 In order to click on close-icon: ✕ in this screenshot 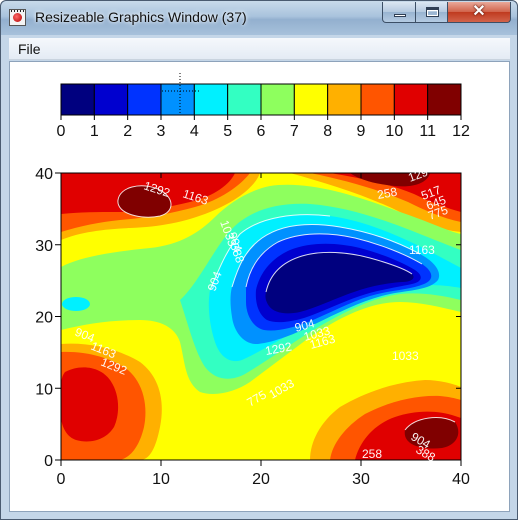, I will do `click(479, 11)`.